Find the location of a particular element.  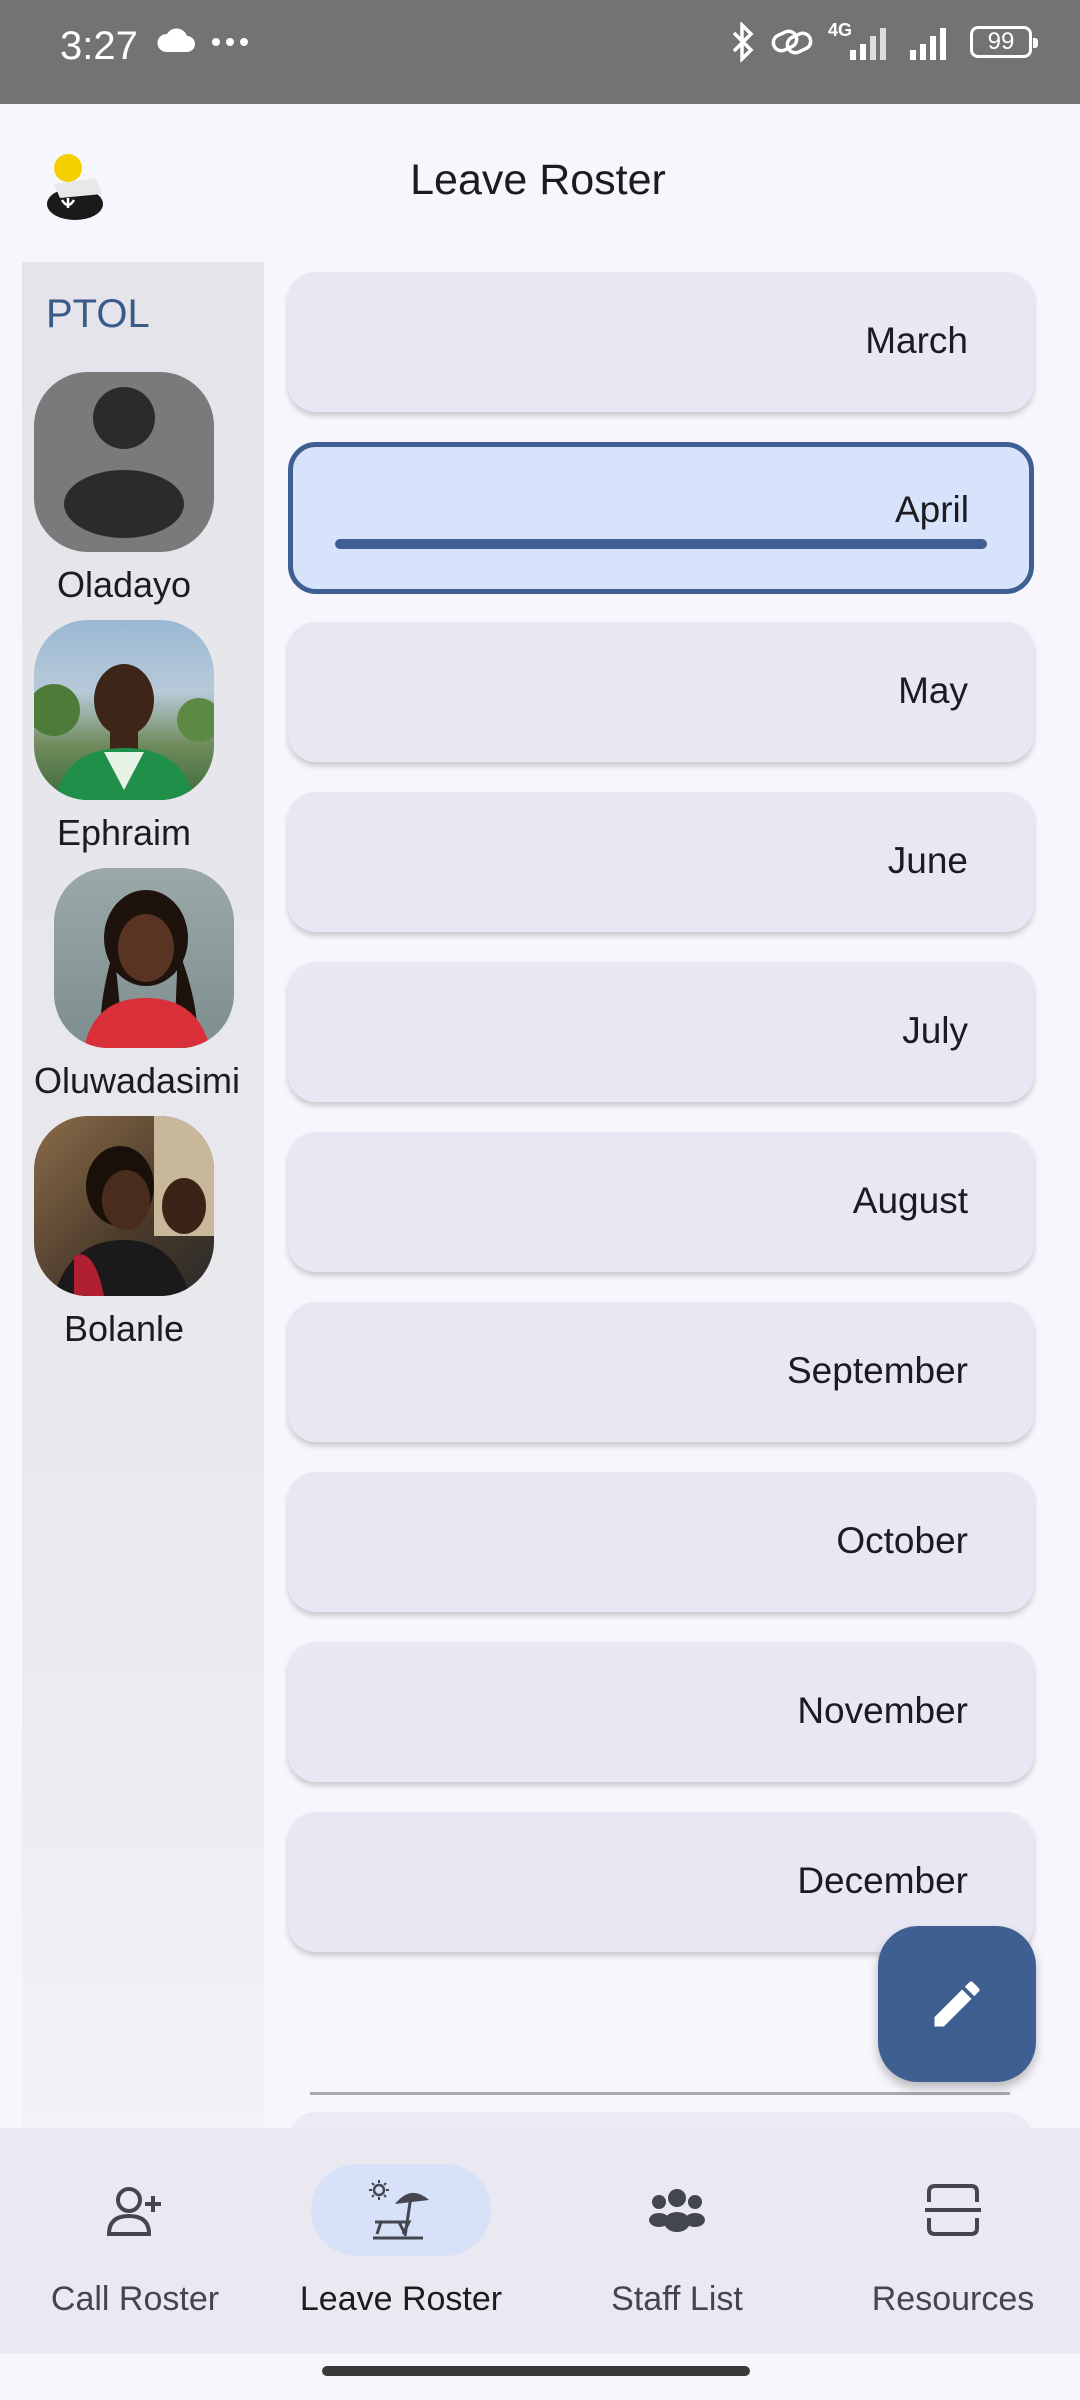

nav-label: Staff List is located at coordinates (677, 2299).